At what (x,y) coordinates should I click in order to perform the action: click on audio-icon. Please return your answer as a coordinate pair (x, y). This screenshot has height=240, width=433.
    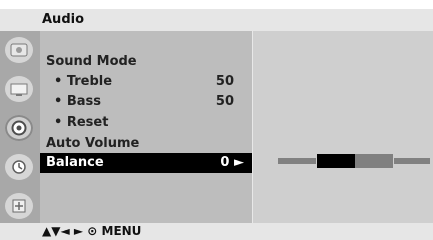
    Looking at the image, I should click on (19, 128).